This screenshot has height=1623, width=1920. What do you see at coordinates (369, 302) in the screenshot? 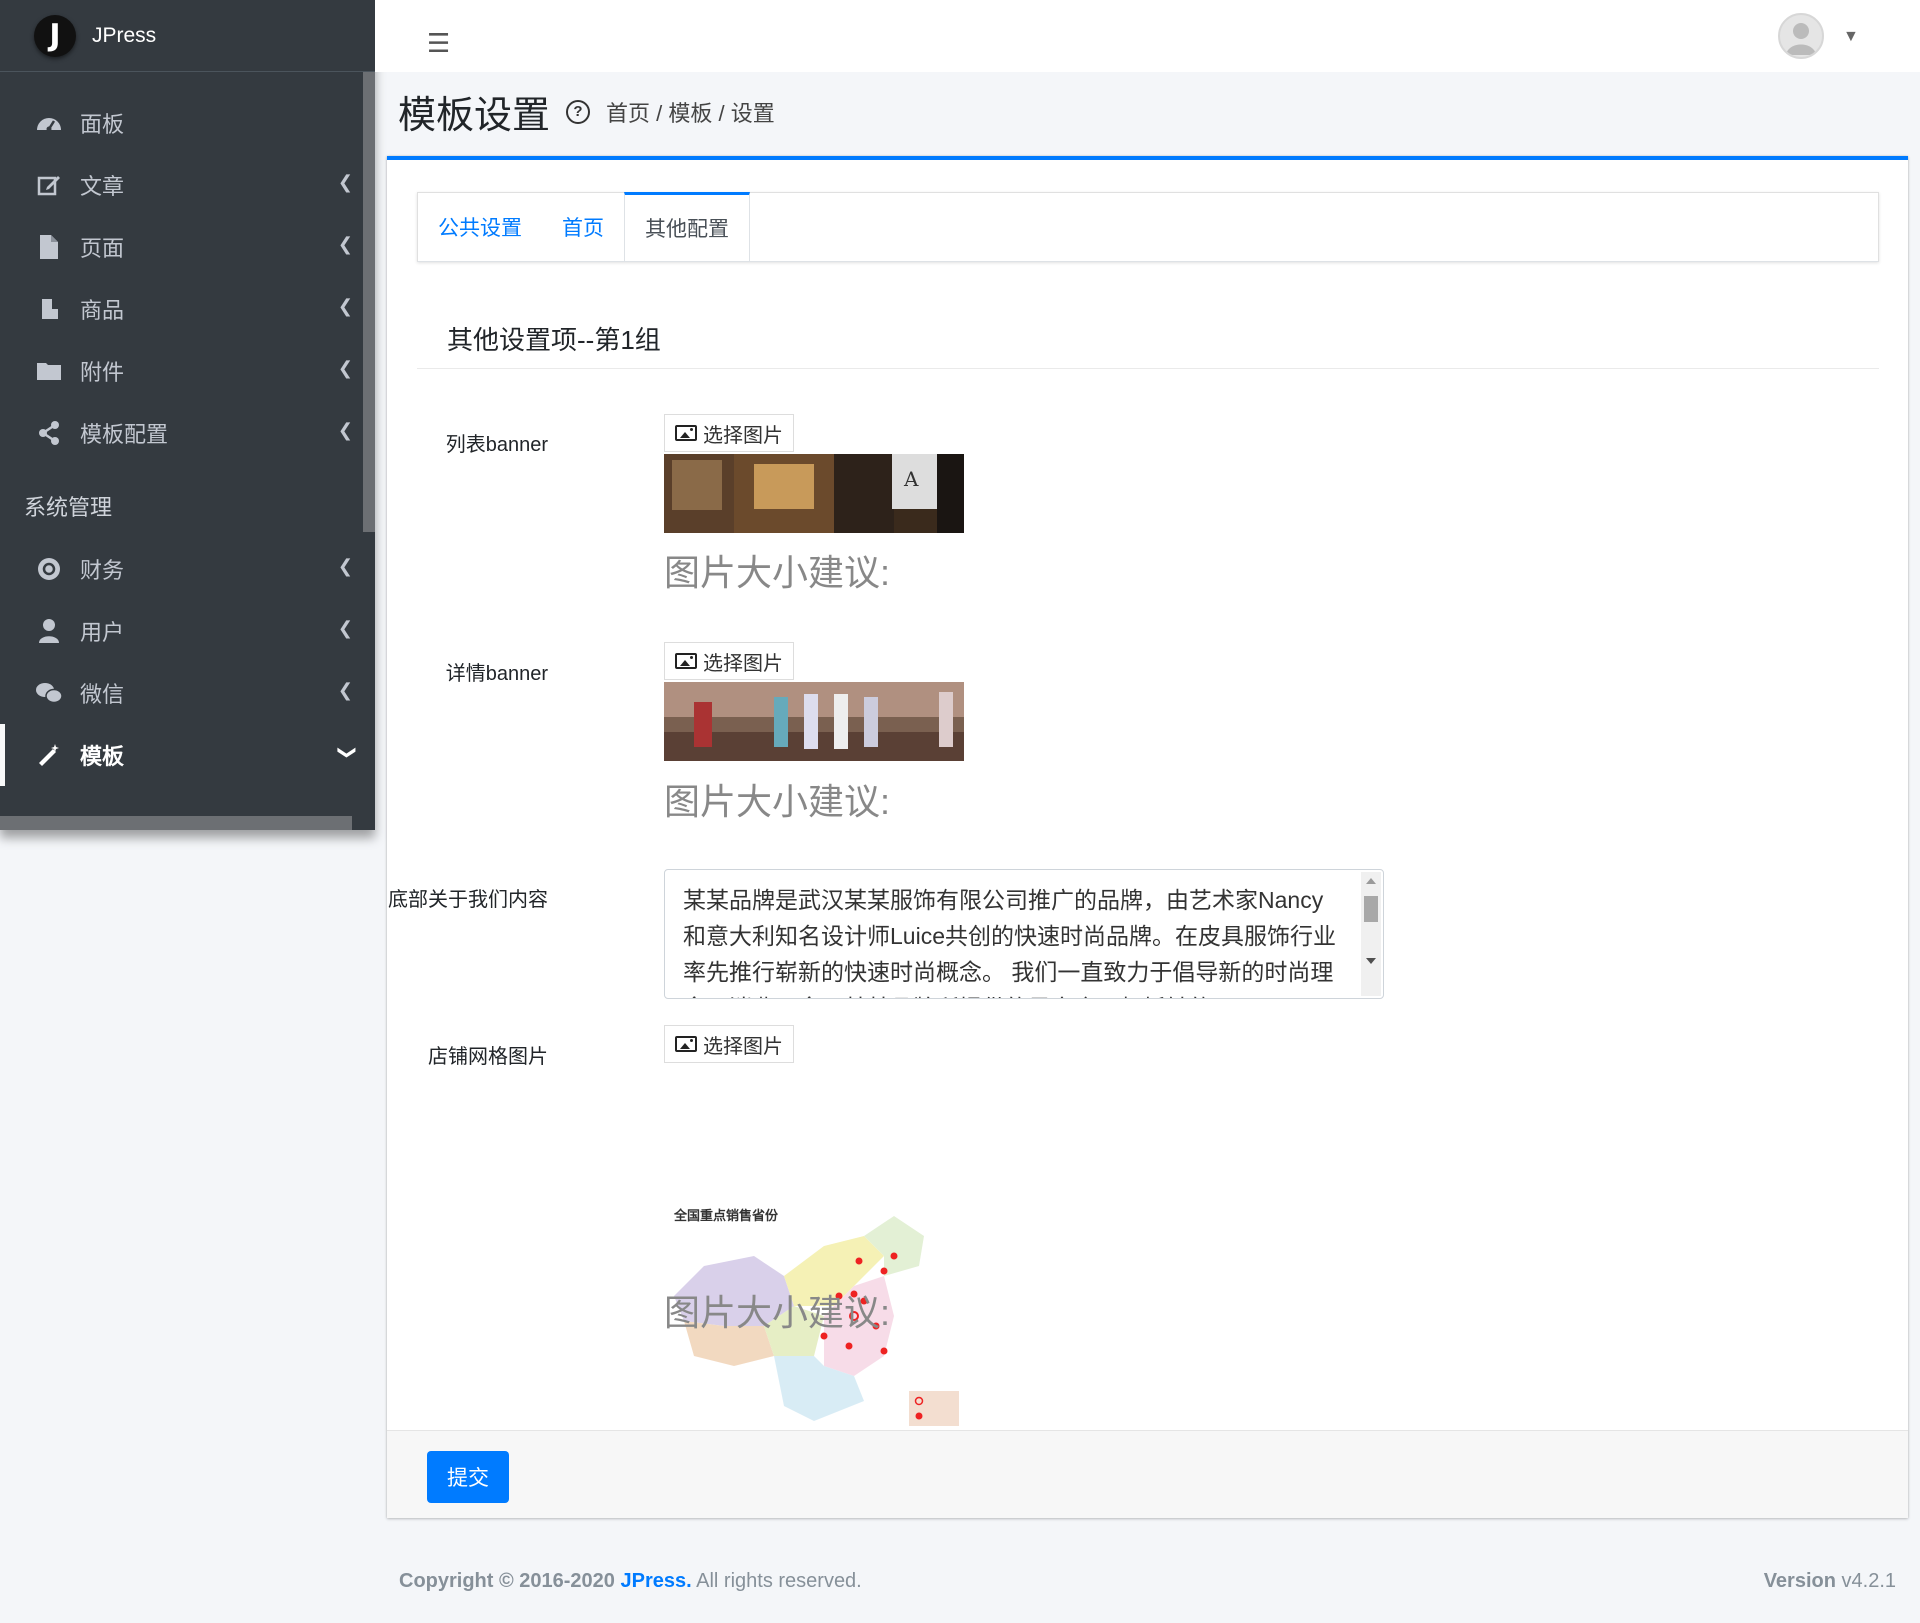
I see `sidebar-scrollbar` at bounding box center [369, 302].